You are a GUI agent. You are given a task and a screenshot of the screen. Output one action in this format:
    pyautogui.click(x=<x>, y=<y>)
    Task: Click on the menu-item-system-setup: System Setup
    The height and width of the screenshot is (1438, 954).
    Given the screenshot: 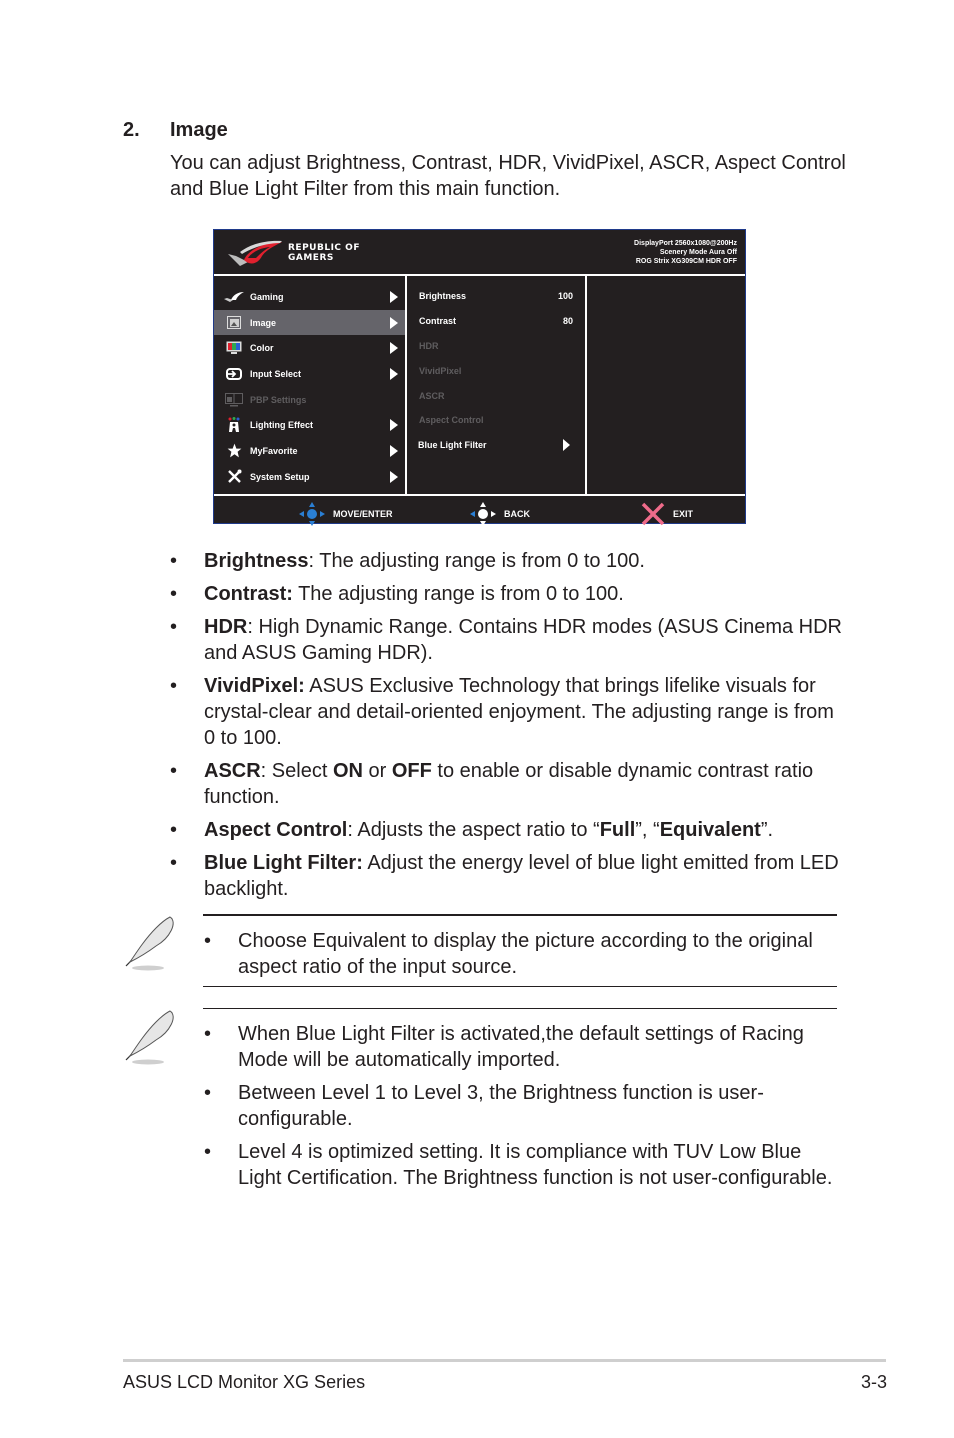 What is the action you would take?
    pyautogui.click(x=309, y=477)
    